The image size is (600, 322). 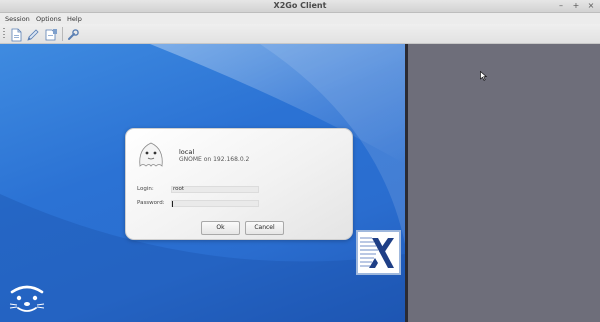 What do you see at coordinates (215, 189) in the screenshot?
I see `login-field: root` at bounding box center [215, 189].